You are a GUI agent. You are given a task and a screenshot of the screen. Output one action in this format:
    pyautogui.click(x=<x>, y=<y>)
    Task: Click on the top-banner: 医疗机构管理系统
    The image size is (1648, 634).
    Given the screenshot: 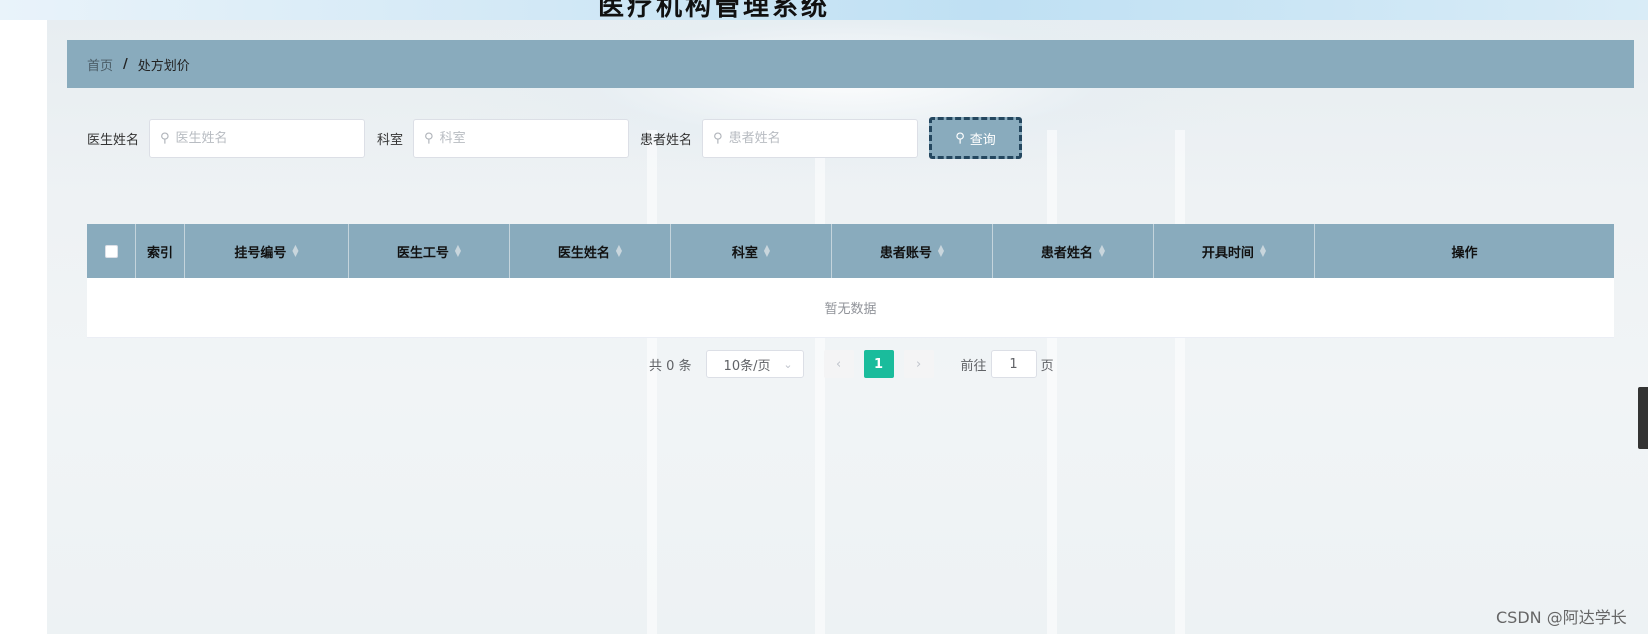 What is the action you would take?
    pyautogui.click(x=824, y=10)
    